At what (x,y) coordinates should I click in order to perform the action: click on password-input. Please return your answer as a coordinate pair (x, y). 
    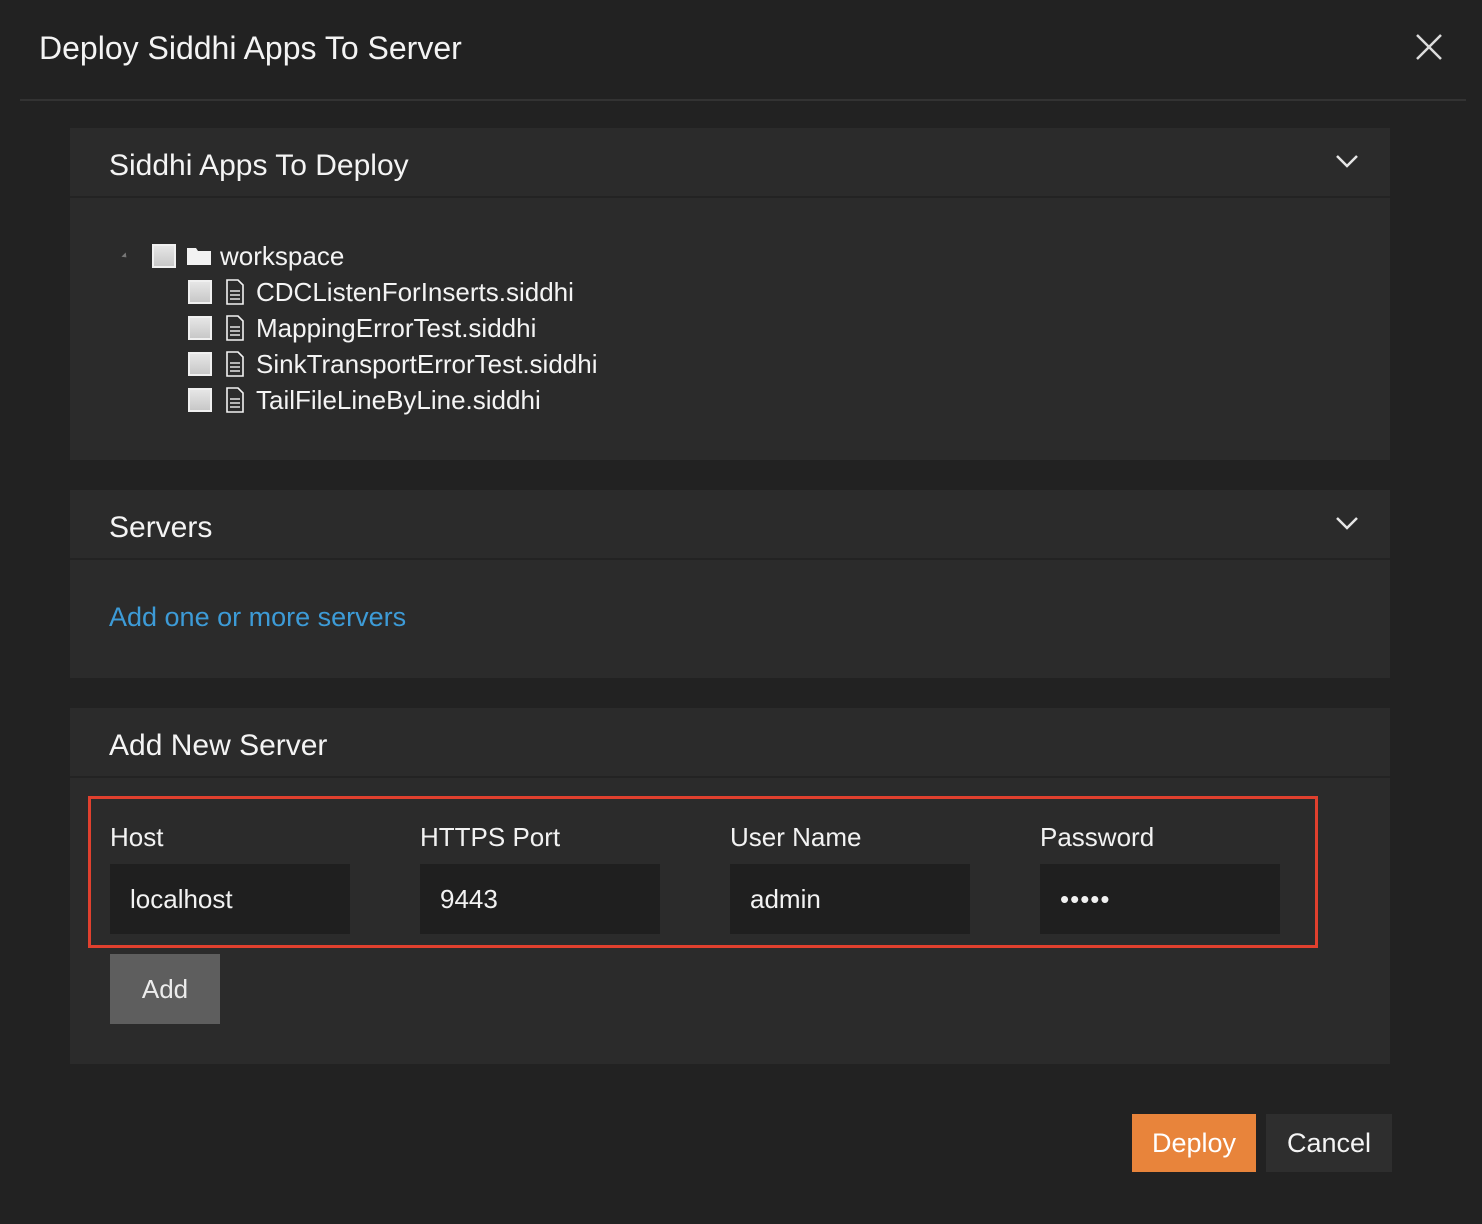
    Looking at the image, I should click on (1160, 899).